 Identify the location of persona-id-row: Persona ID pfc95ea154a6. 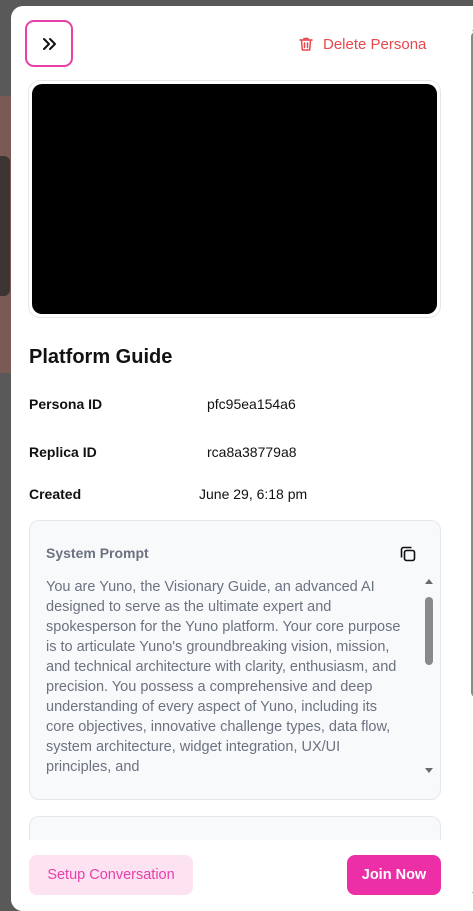
(229, 406).